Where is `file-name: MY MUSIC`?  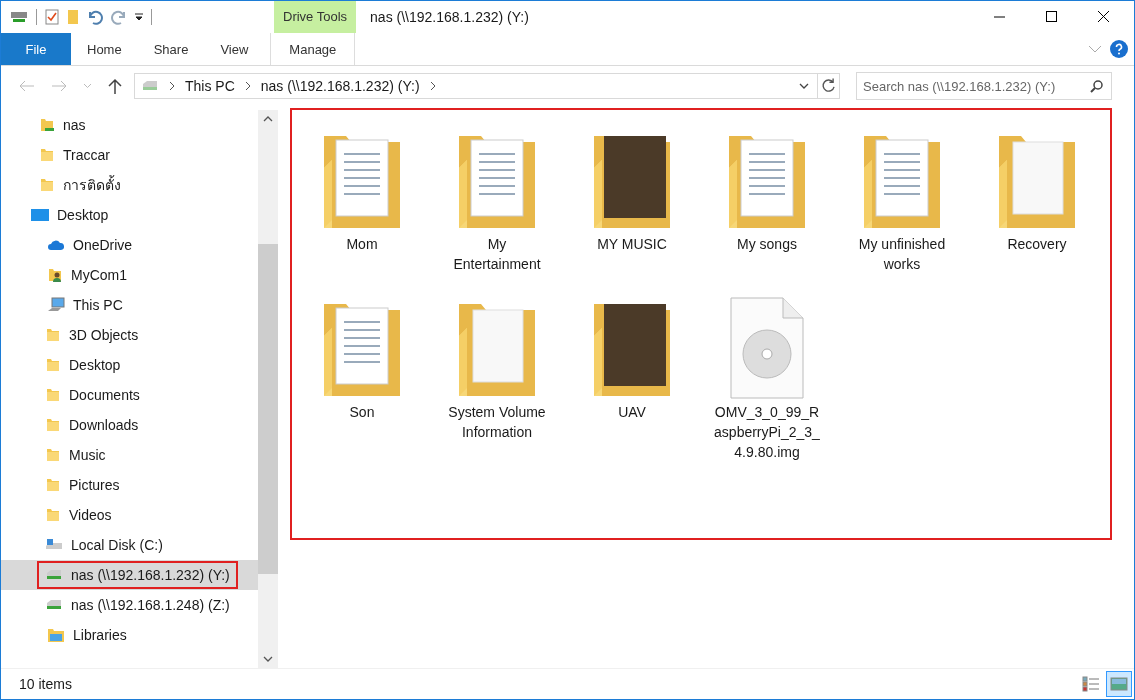 file-name: MY MUSIC is located at coordinates (632, 244).